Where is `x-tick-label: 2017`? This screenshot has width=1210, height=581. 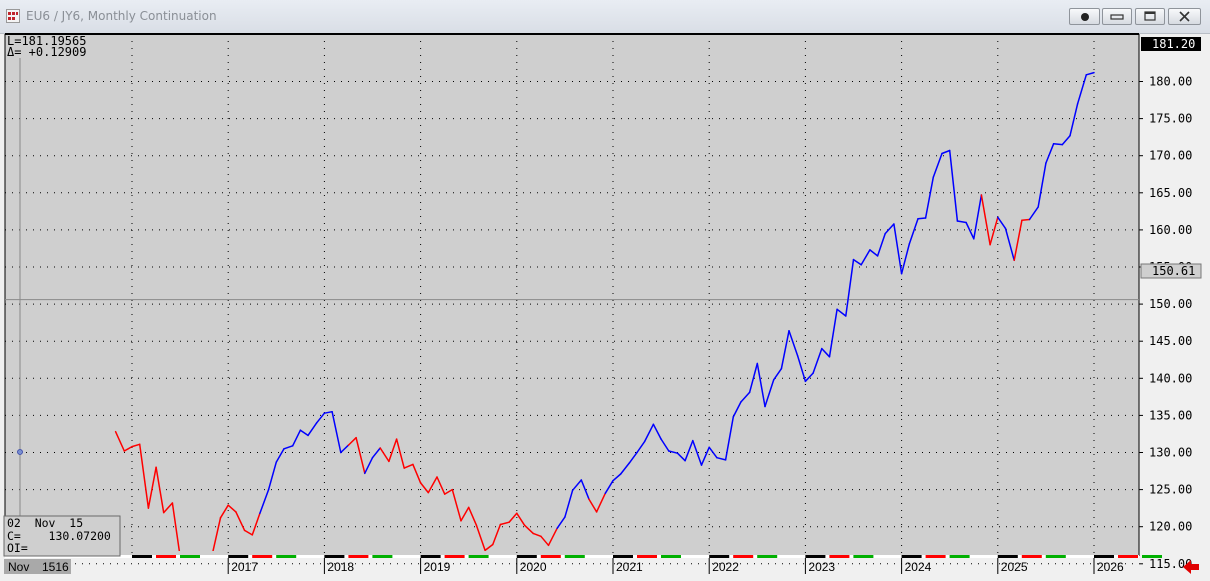 x-tick-label: 2017 is located at coordinates (244, 567).